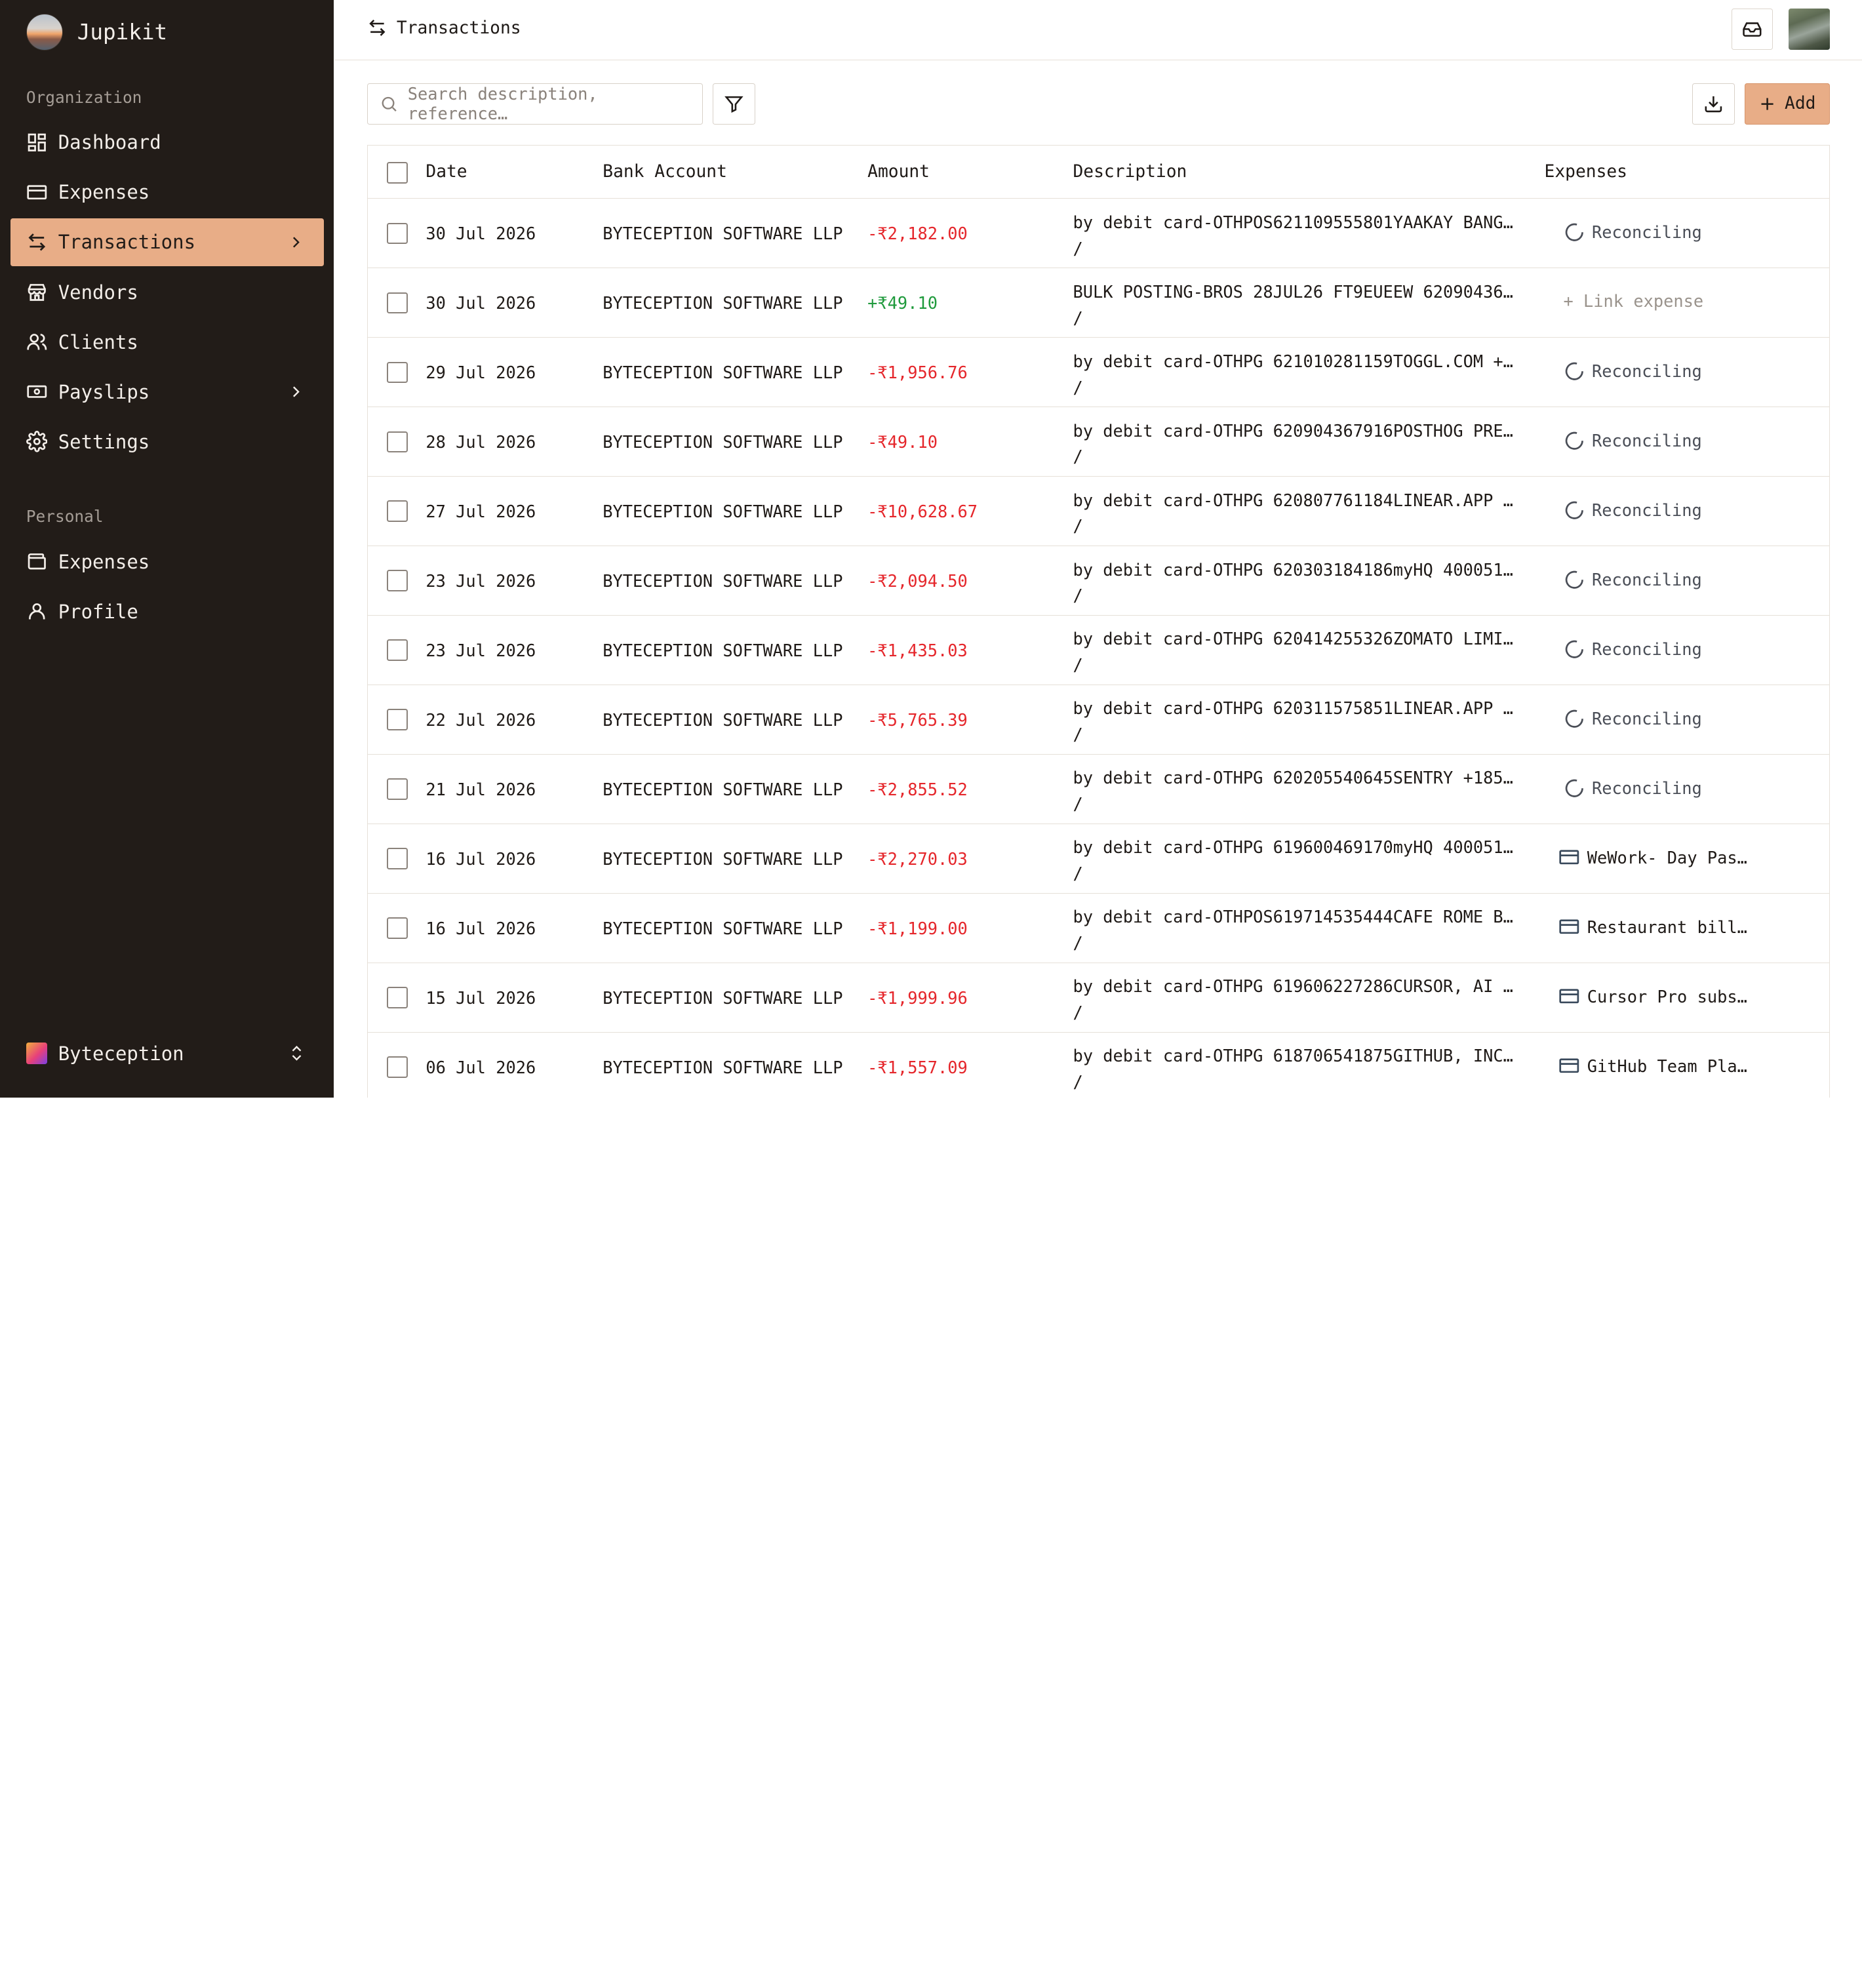 This screenshot has height=1988, width=1862. Describe the element at coordinates (37, 242) in the screenshot. I see `arrows-left-right-icon` at that location.